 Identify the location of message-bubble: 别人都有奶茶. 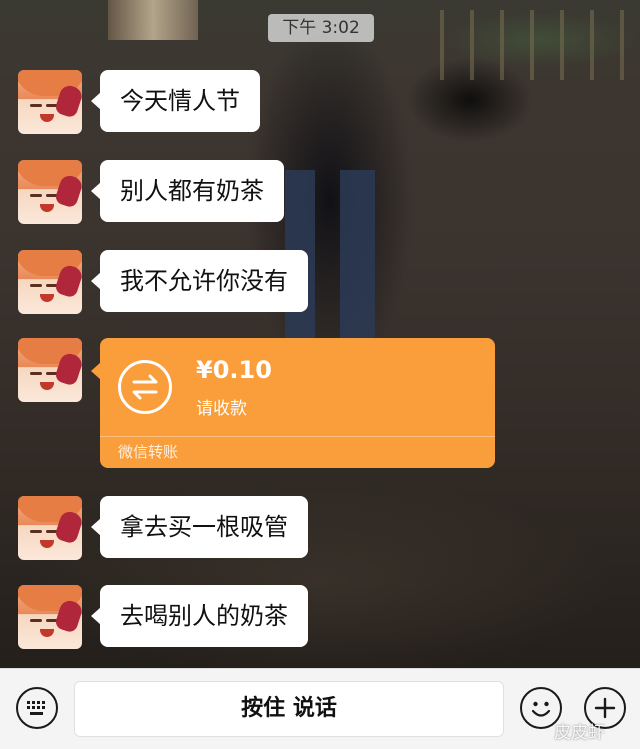
(187, 191).